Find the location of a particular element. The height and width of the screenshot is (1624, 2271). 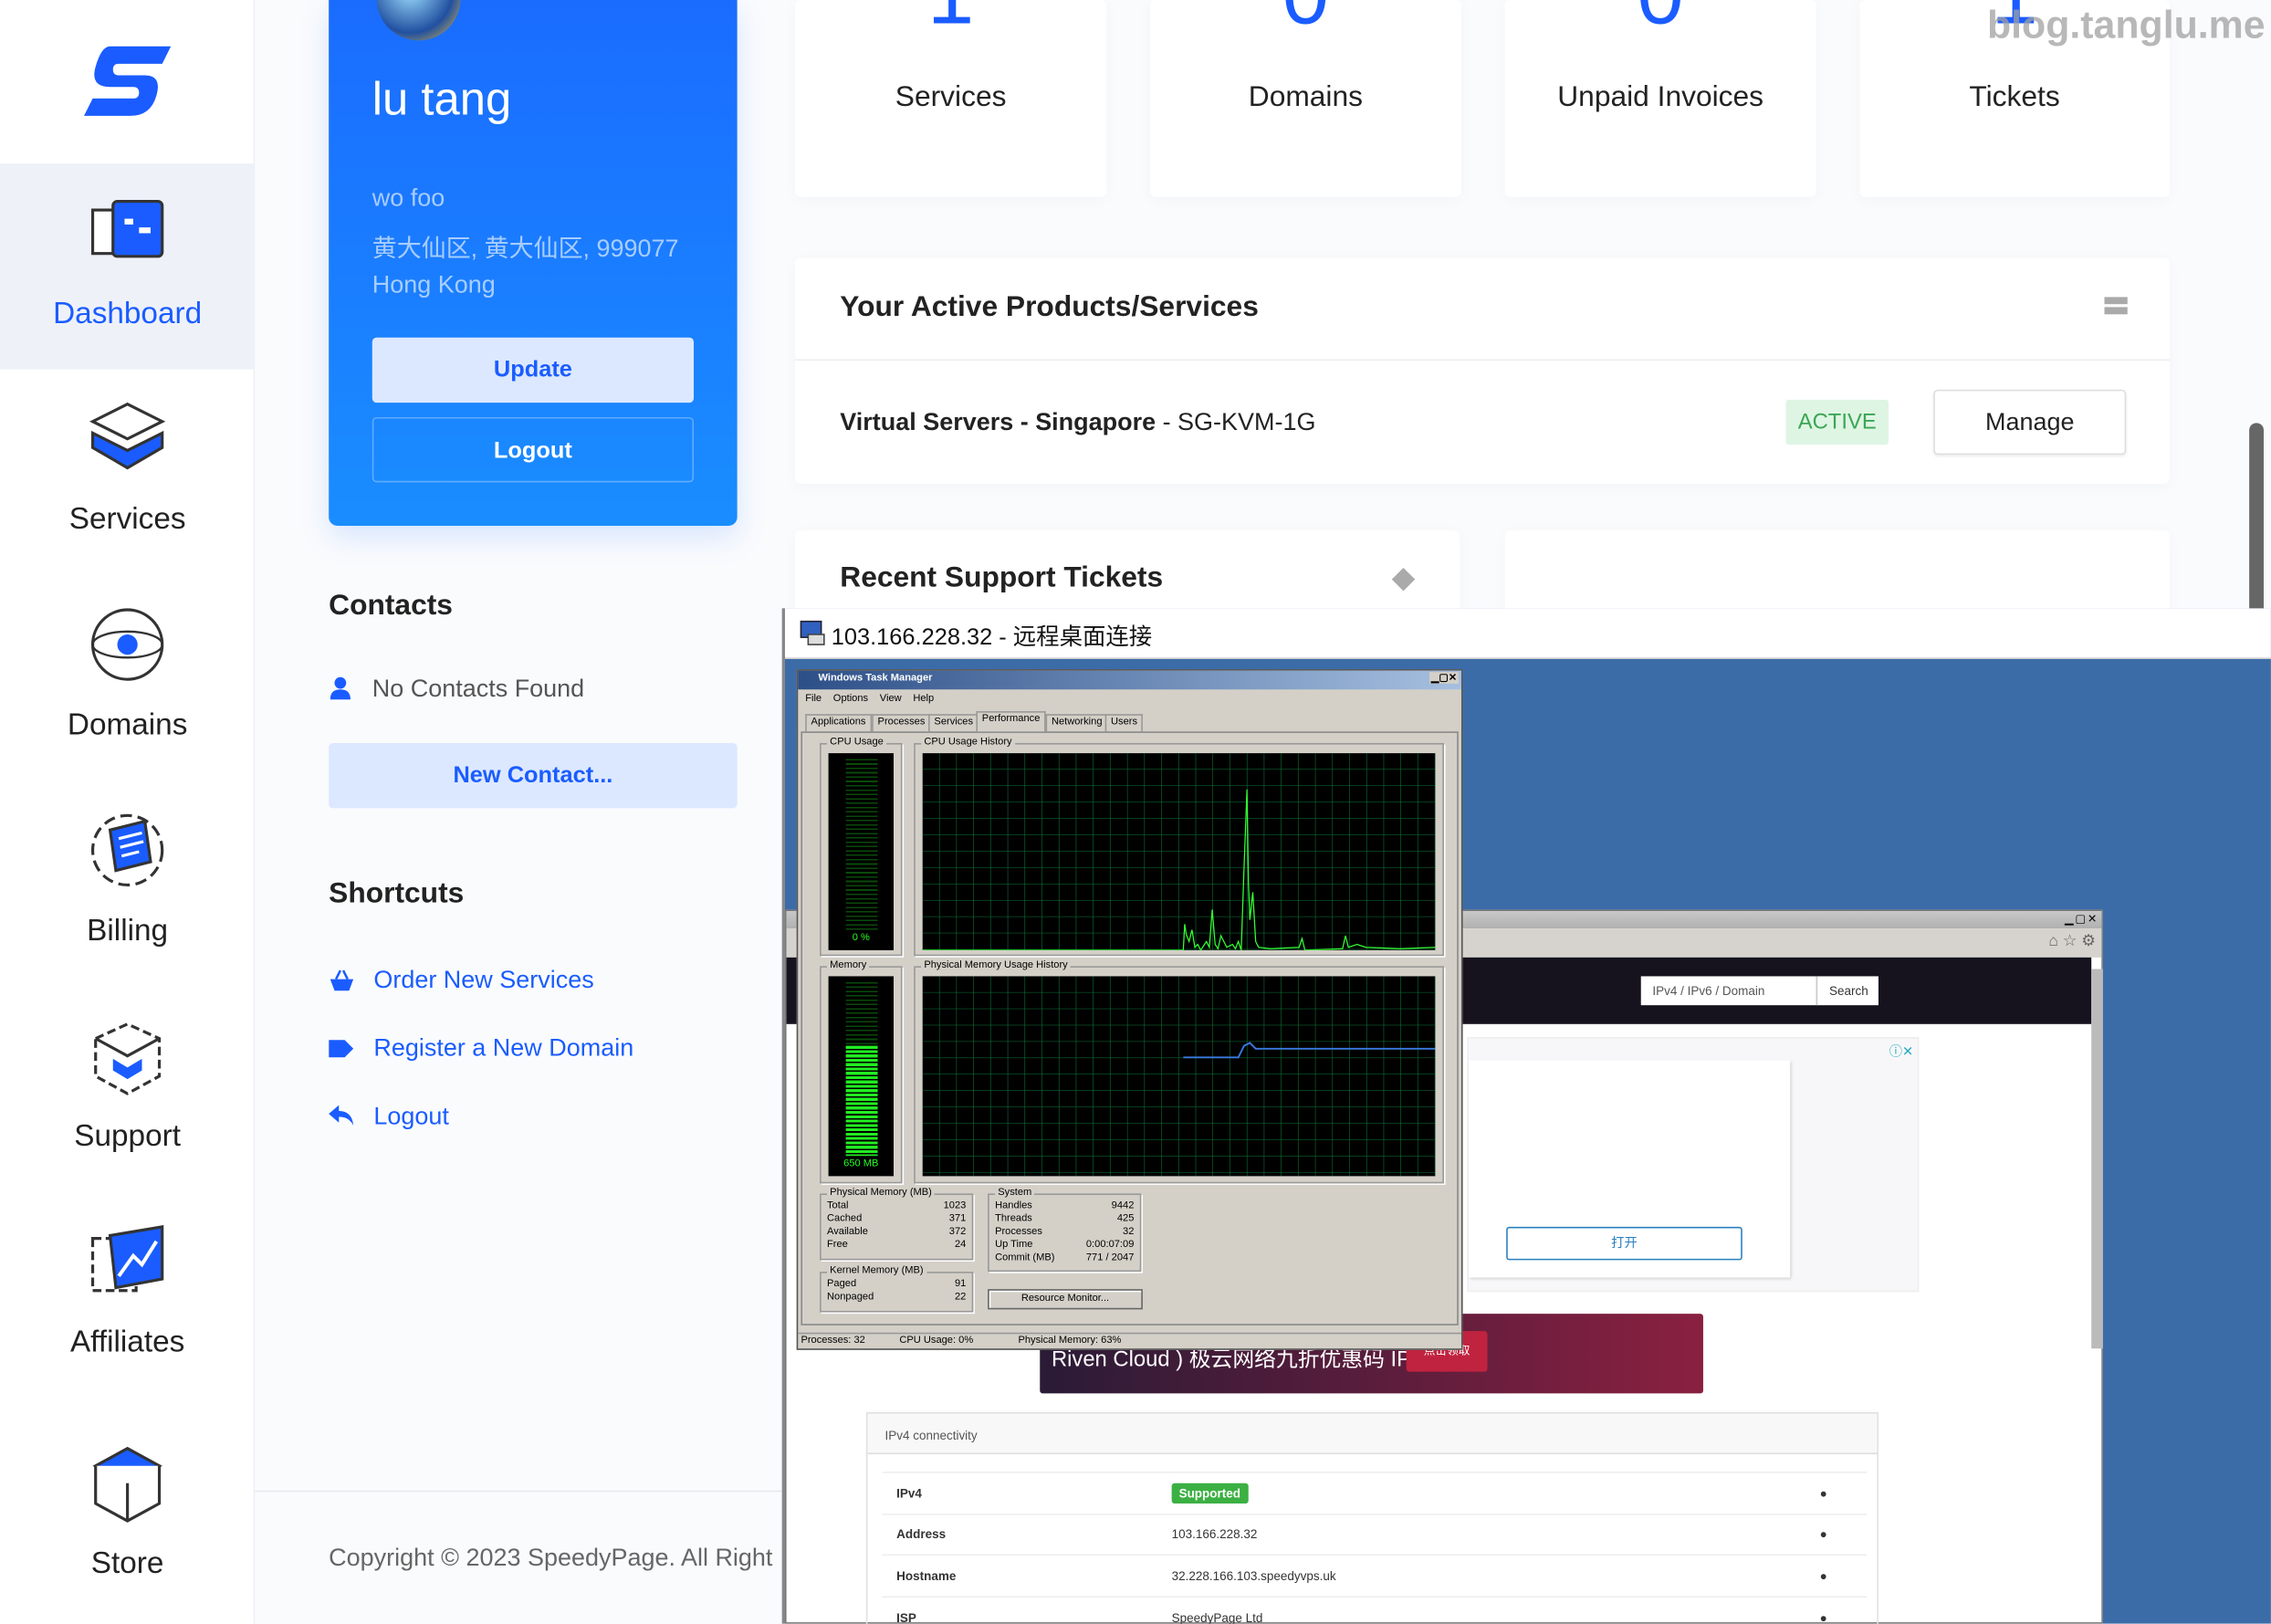

active-products-title: Your Active Products/Services is located at coordinates (1049, 306).